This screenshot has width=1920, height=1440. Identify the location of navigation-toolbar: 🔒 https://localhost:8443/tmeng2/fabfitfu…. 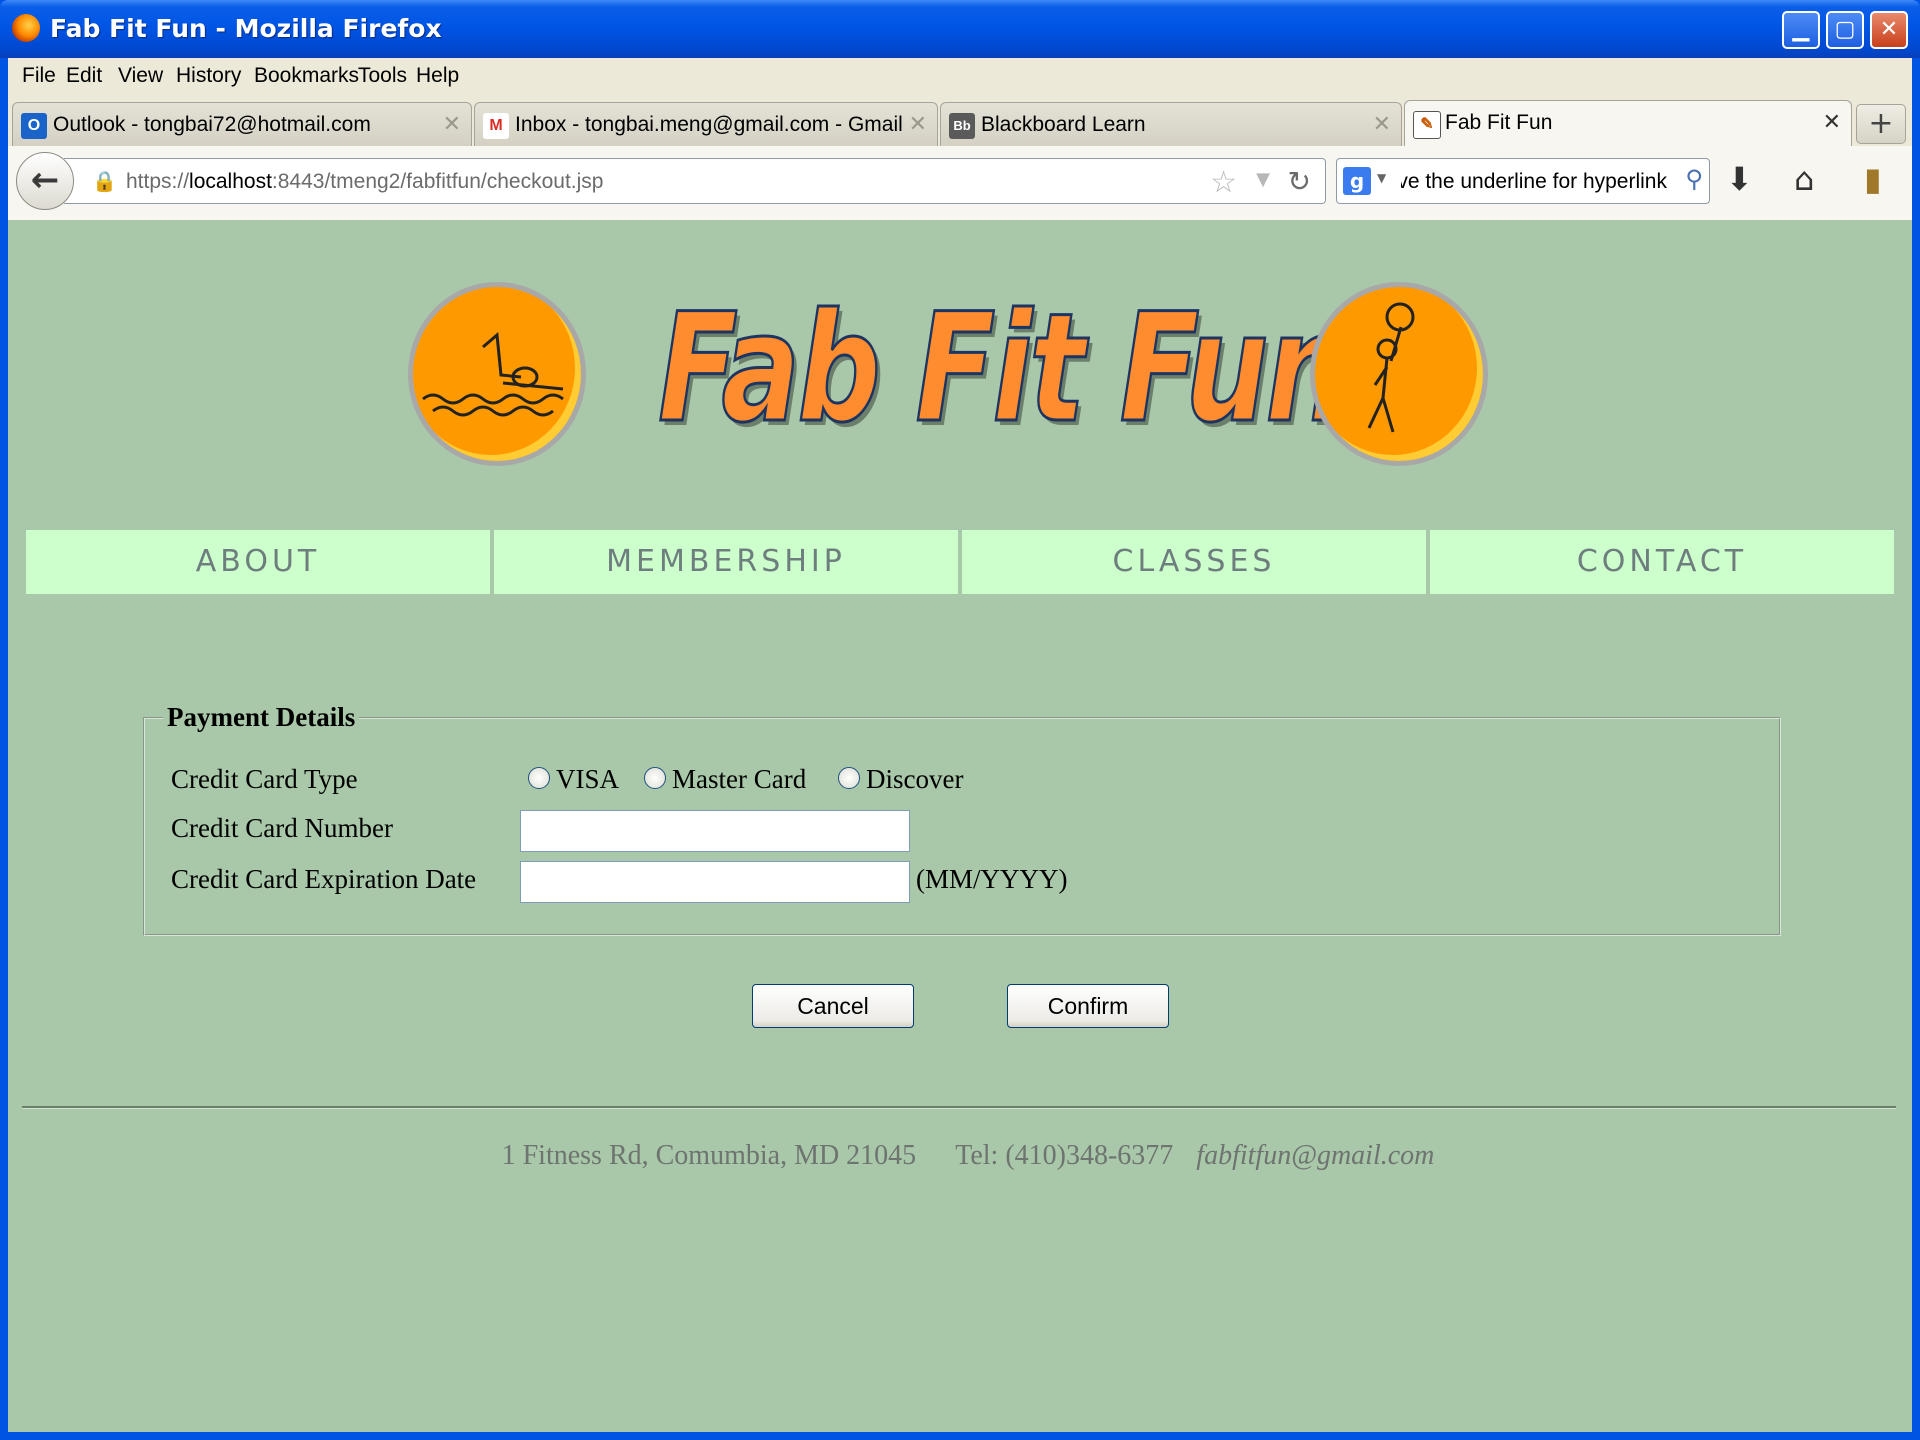
(960, 183).